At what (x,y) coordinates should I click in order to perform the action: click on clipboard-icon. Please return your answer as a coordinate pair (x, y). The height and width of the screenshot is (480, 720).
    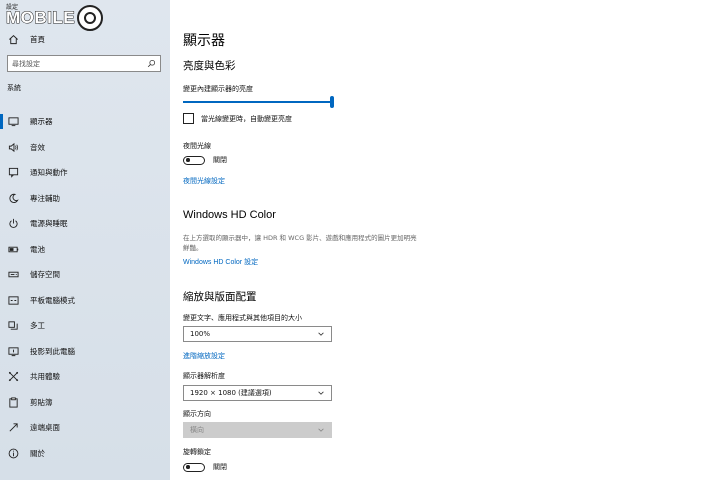
    Looking at the image, I should click on (13, 402).